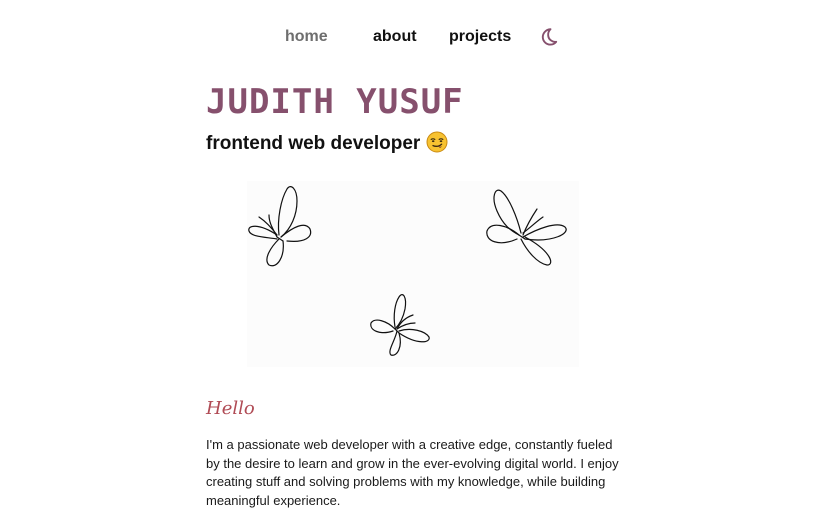 The image size is (830, 516). I want to click on top-nav: home about projects, so click(415, 39).